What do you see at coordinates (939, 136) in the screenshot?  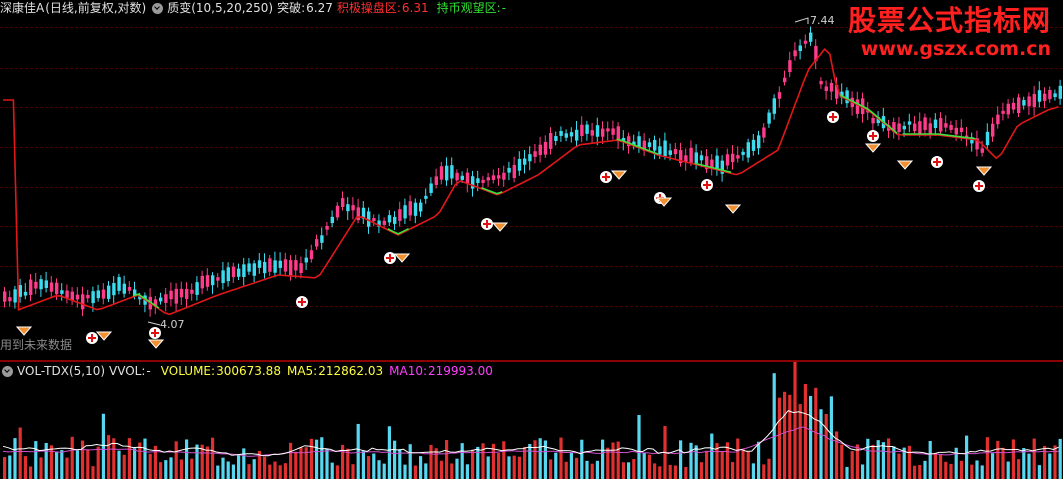 I see `ma-line-green` at bounding box center [939, 136].